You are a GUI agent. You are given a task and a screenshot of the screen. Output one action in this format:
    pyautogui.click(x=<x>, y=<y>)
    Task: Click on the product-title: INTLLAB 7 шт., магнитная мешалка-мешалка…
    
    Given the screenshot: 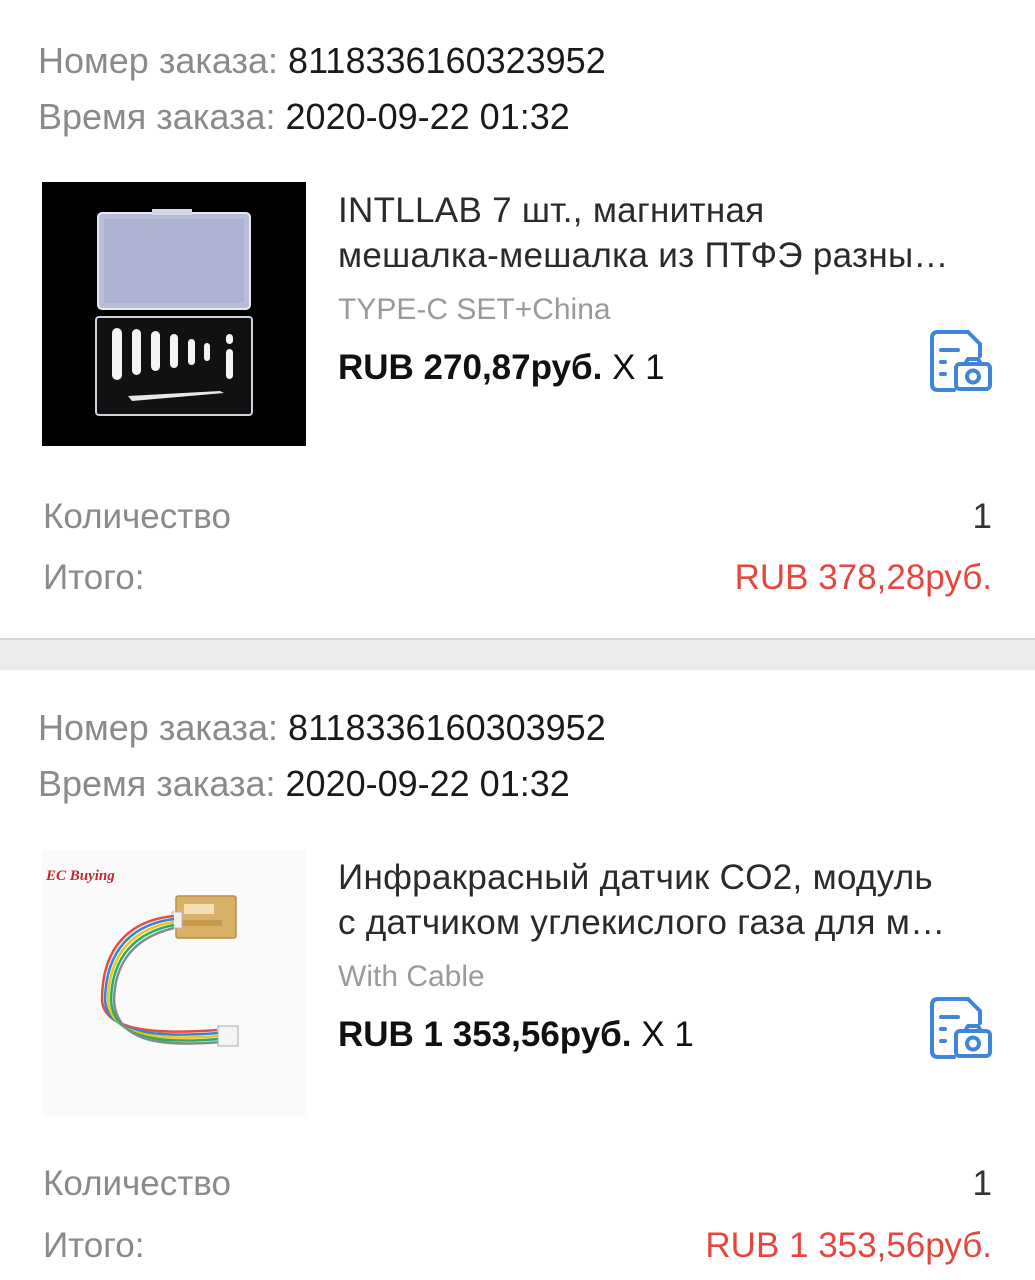 What is the action you would take?
    pyautogui.click(x=668, y=233)
    